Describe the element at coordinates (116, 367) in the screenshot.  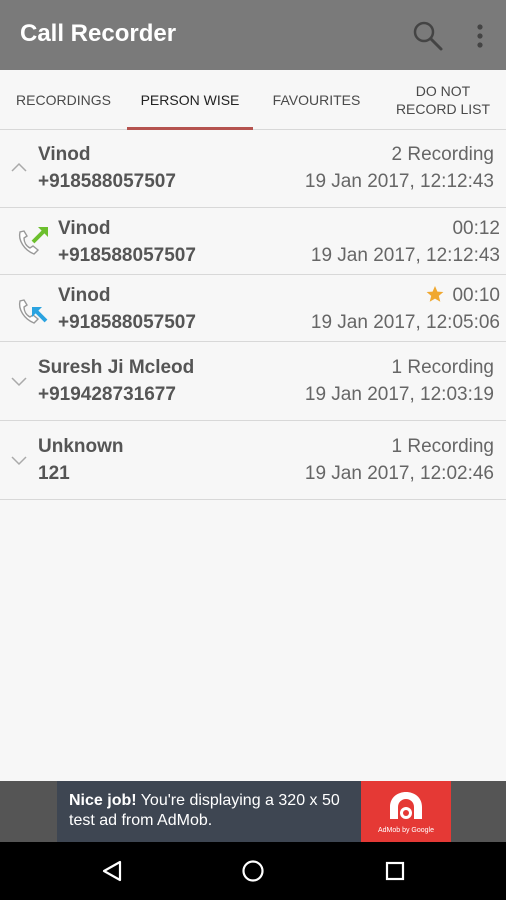
I see `contact-name: Suresh Ji Mcleod` at that location.